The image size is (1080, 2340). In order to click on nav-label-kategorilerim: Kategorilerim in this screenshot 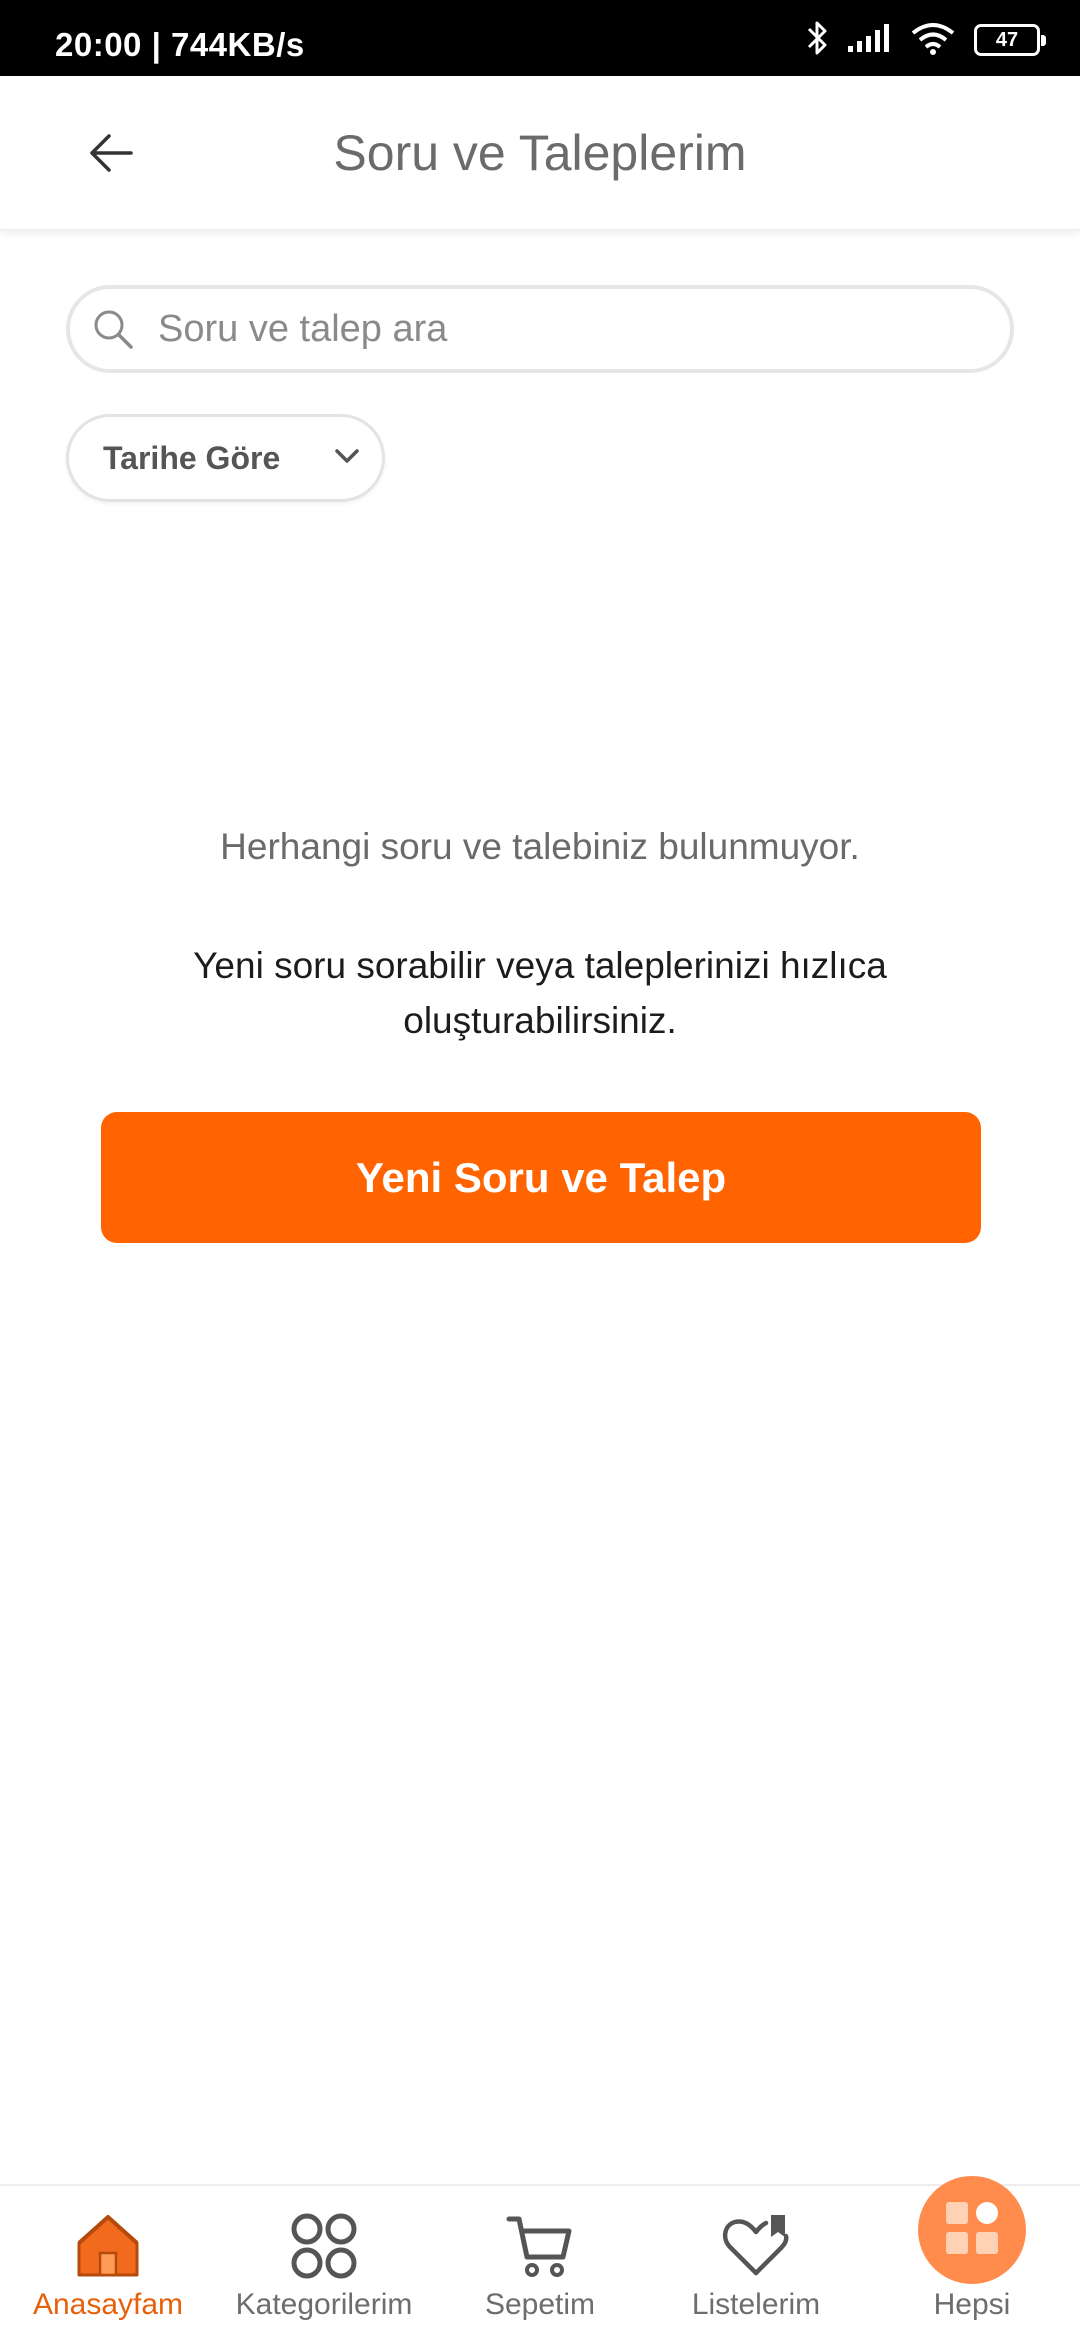, I will do `click(324, 2304)`.